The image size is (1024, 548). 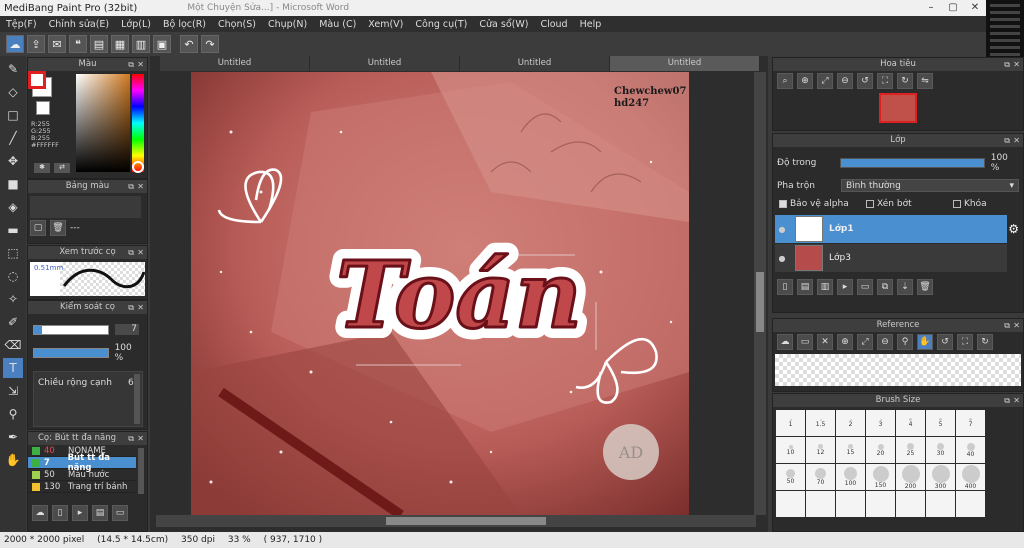 What do you see at coordinates (880, 450) in the screenshot?
I see `brush-size-cell: 20` at bounding box center [880, 450].